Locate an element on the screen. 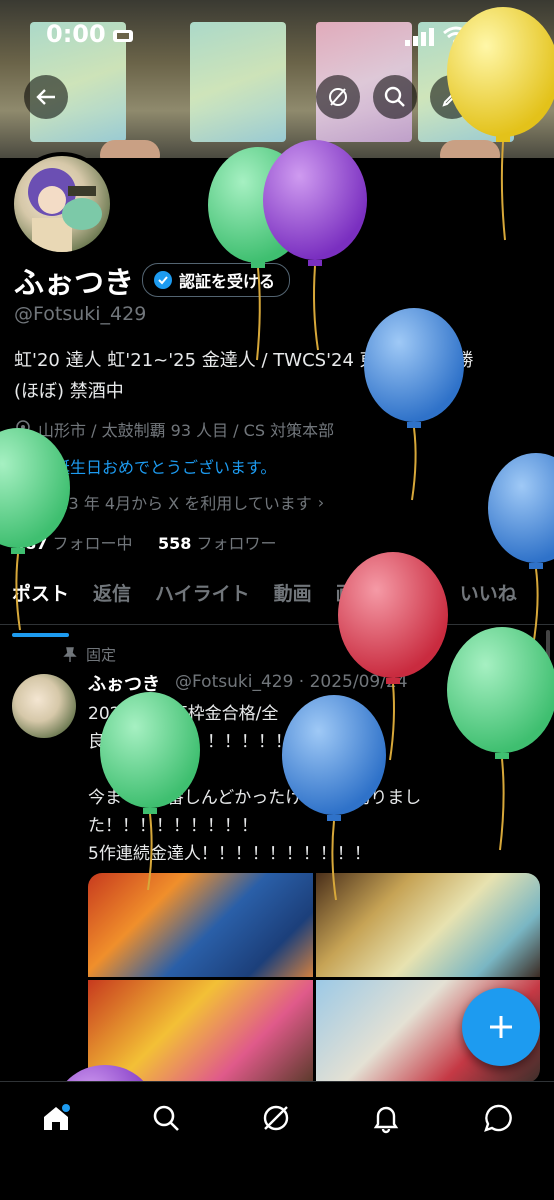 The image size is (554, 1200). tab-replies: 返信 is located at coordinates (112, 601).